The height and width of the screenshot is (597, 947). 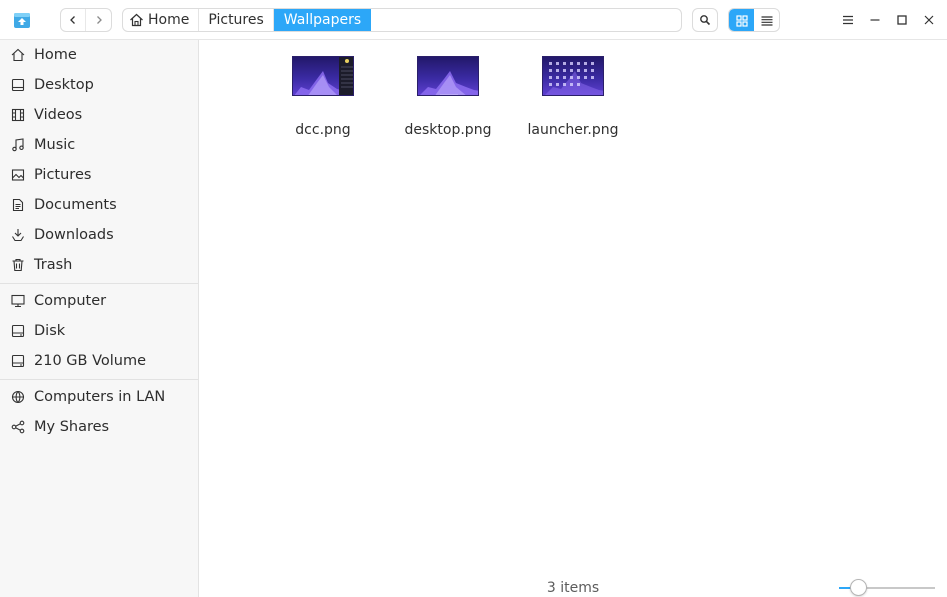 I want to click on breadcrumb-home: Home, so click(x=161, y=20).